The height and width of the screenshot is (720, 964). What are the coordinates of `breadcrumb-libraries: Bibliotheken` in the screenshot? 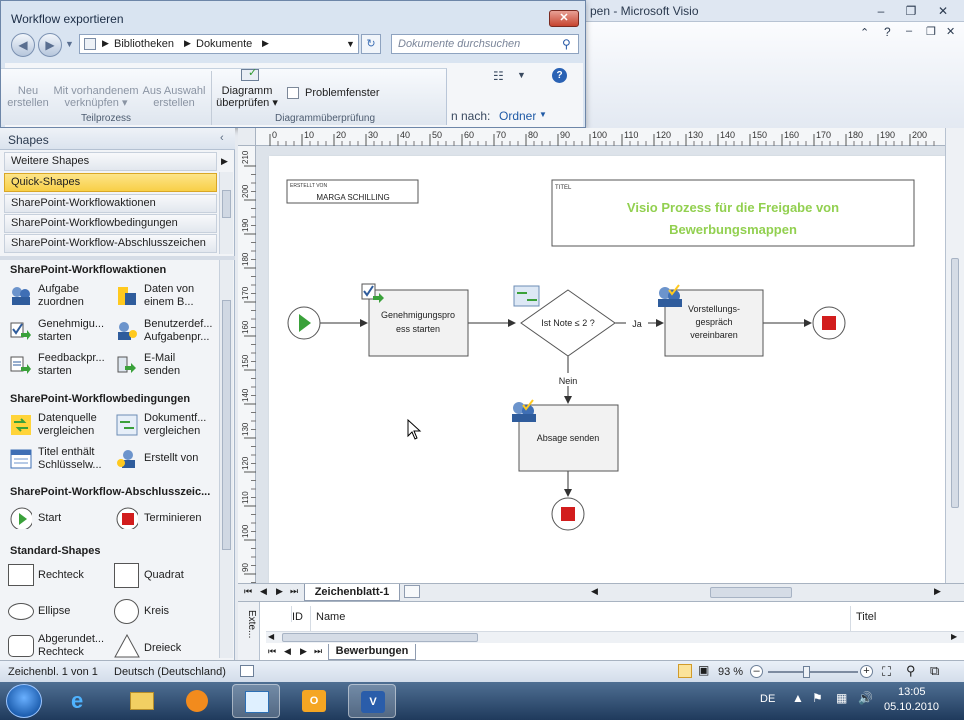 It's located at (144, 44).